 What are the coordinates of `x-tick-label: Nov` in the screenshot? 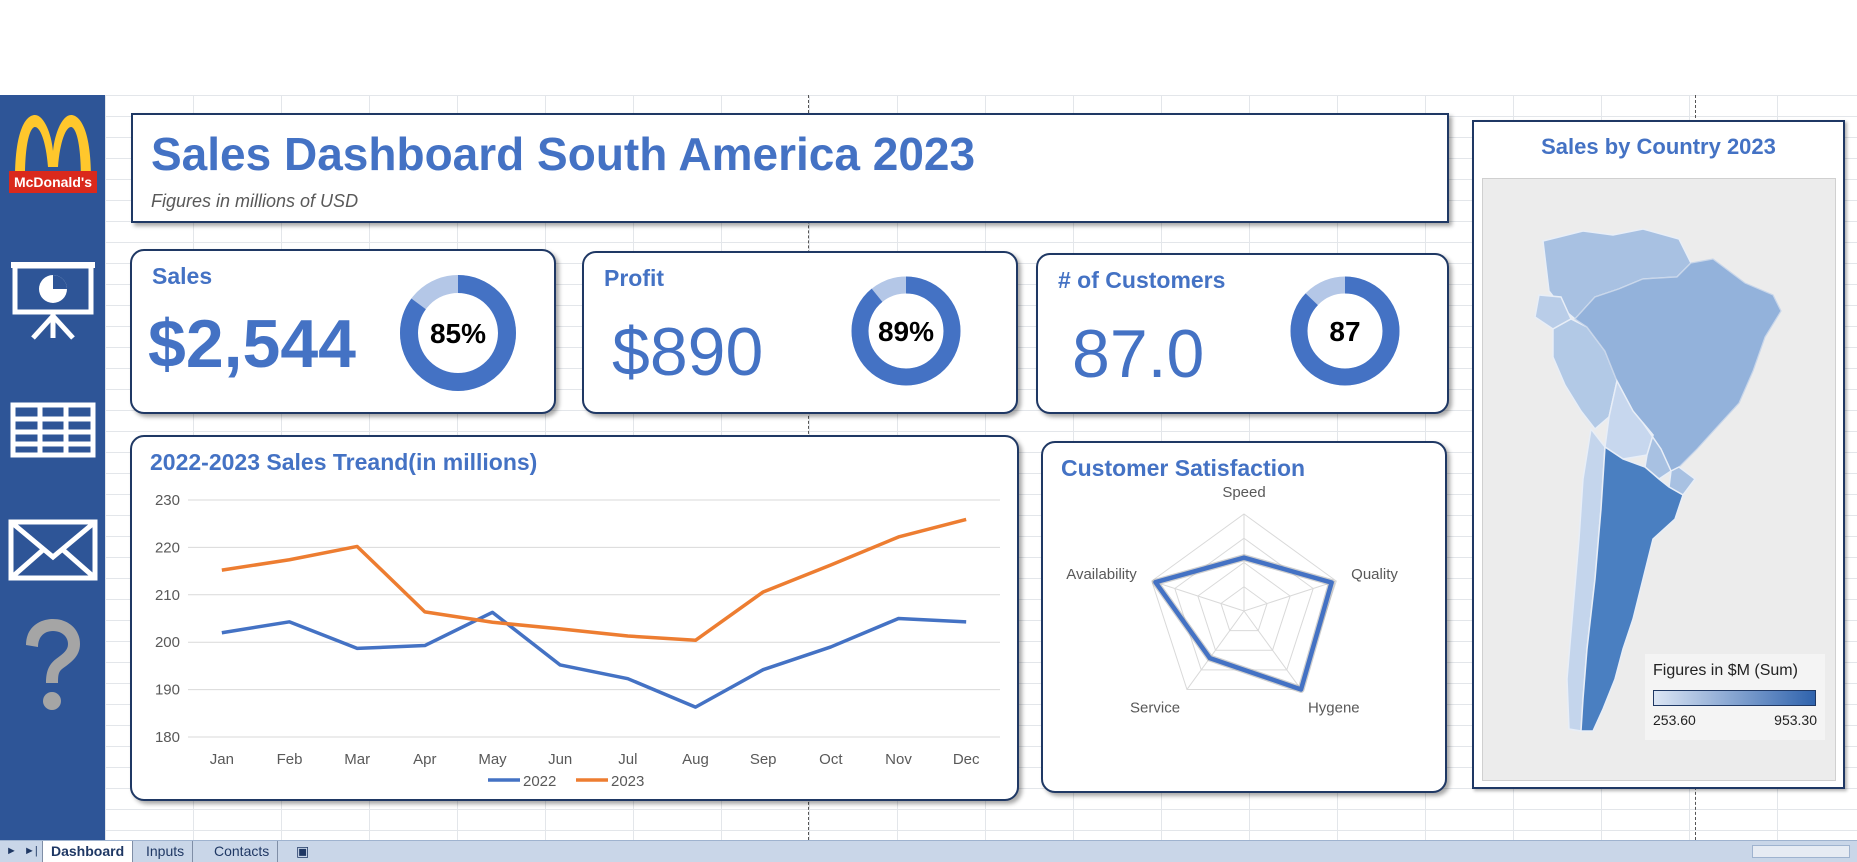 It's located at (898, 759).